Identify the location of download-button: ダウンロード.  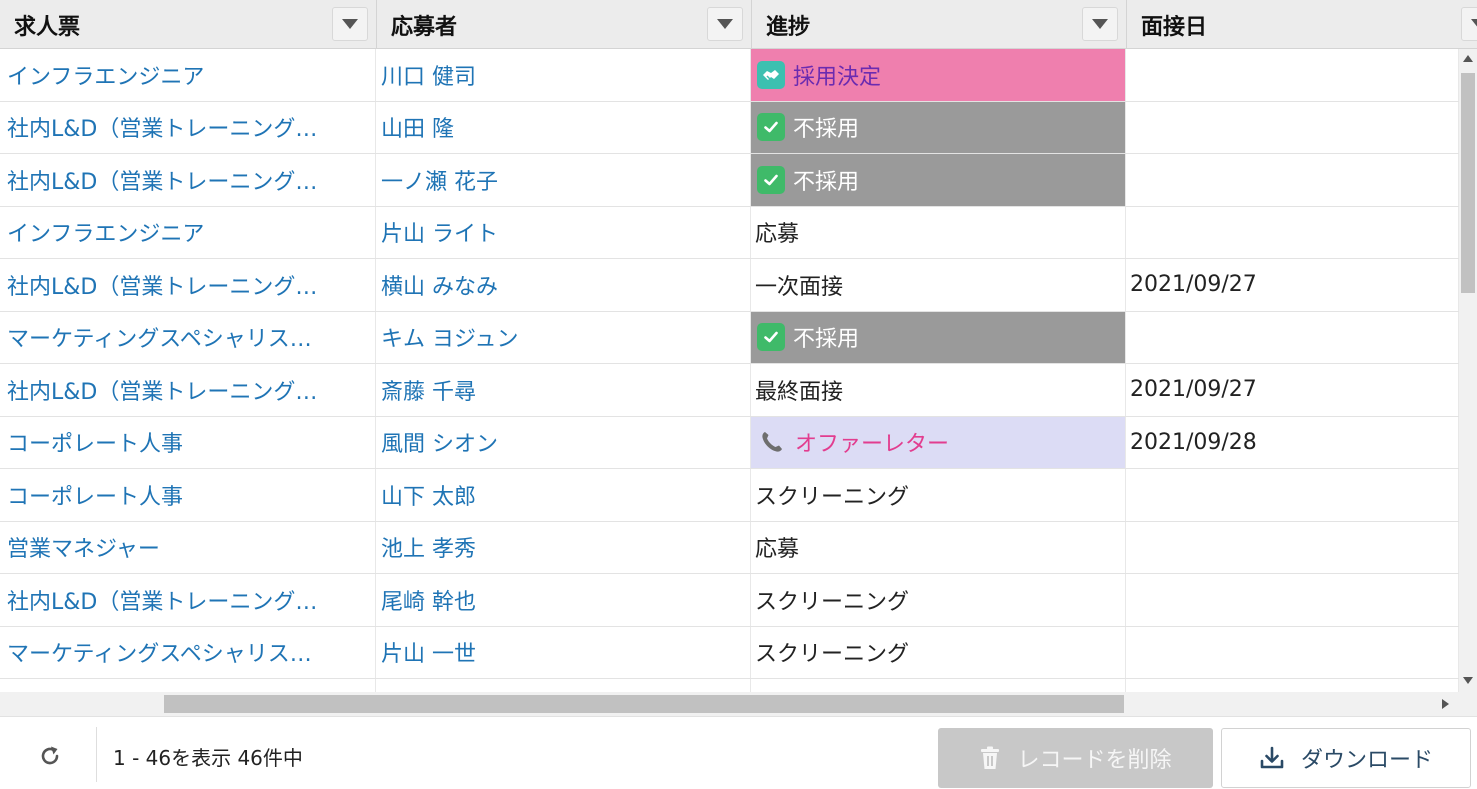
(1346, 758).